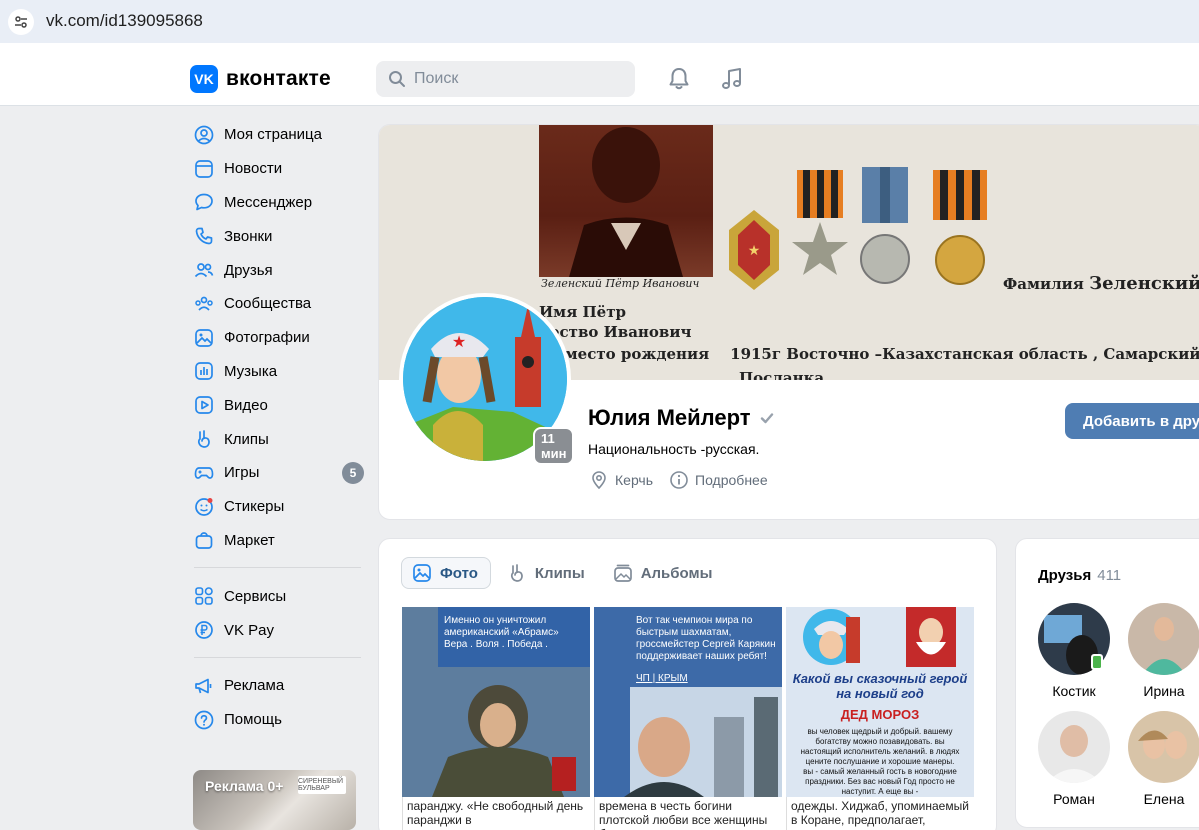 This screenshot has height=830, width=1199. Describe the element at coordinates (204, 473) in the screenshot. I see `games-icon` at that location.